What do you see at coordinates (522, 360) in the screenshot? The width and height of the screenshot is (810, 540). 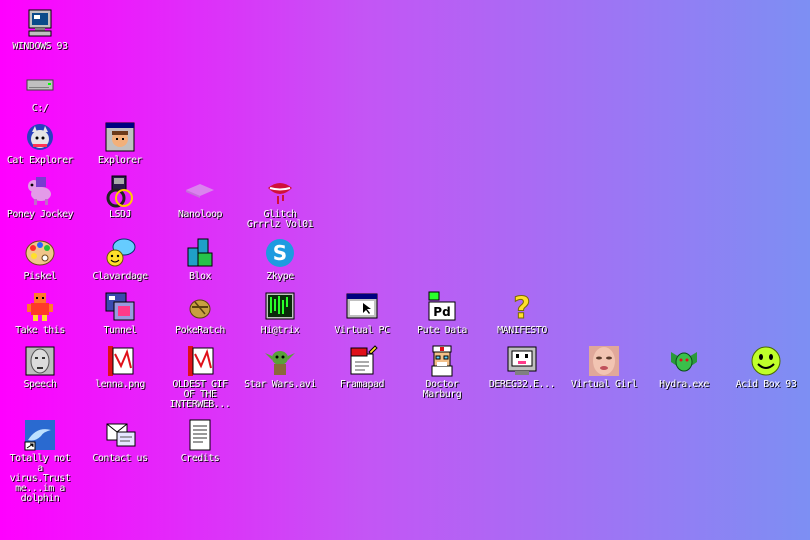 I see `dereg-icon` at bounding box center [522, 360].